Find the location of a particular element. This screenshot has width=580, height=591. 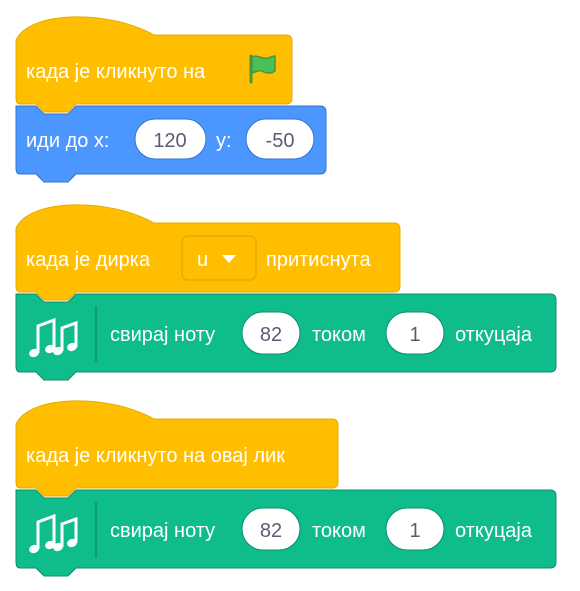

hat-label: када је кликнуто на is located at coordinates (116, 72).